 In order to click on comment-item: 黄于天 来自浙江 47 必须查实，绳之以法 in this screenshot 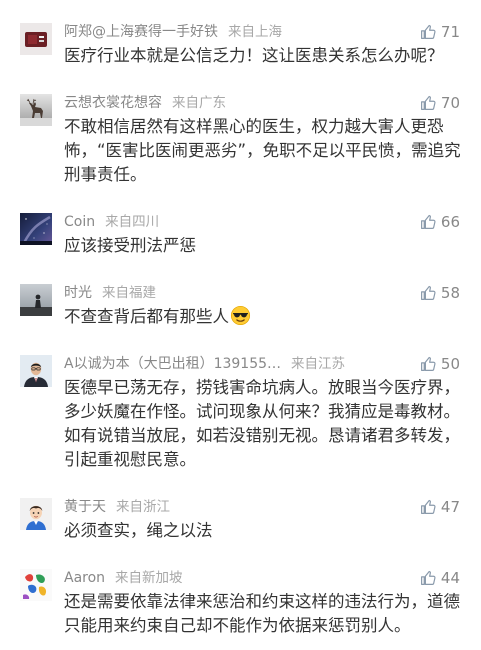, I will do `click(240, 519)`.